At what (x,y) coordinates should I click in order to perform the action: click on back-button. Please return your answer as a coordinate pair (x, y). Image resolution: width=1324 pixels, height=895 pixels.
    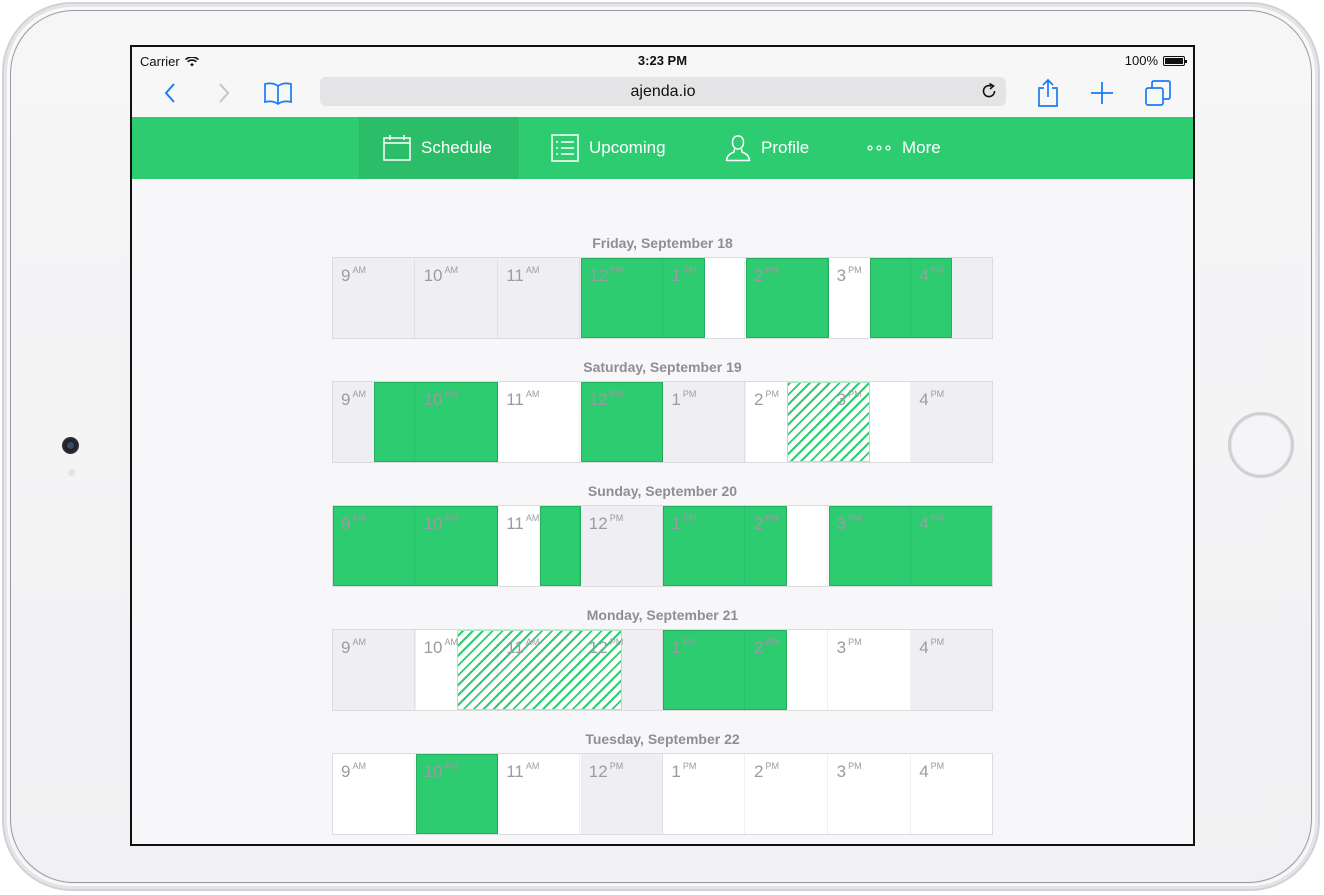
    Looking at the image, I should click on (170, 93).